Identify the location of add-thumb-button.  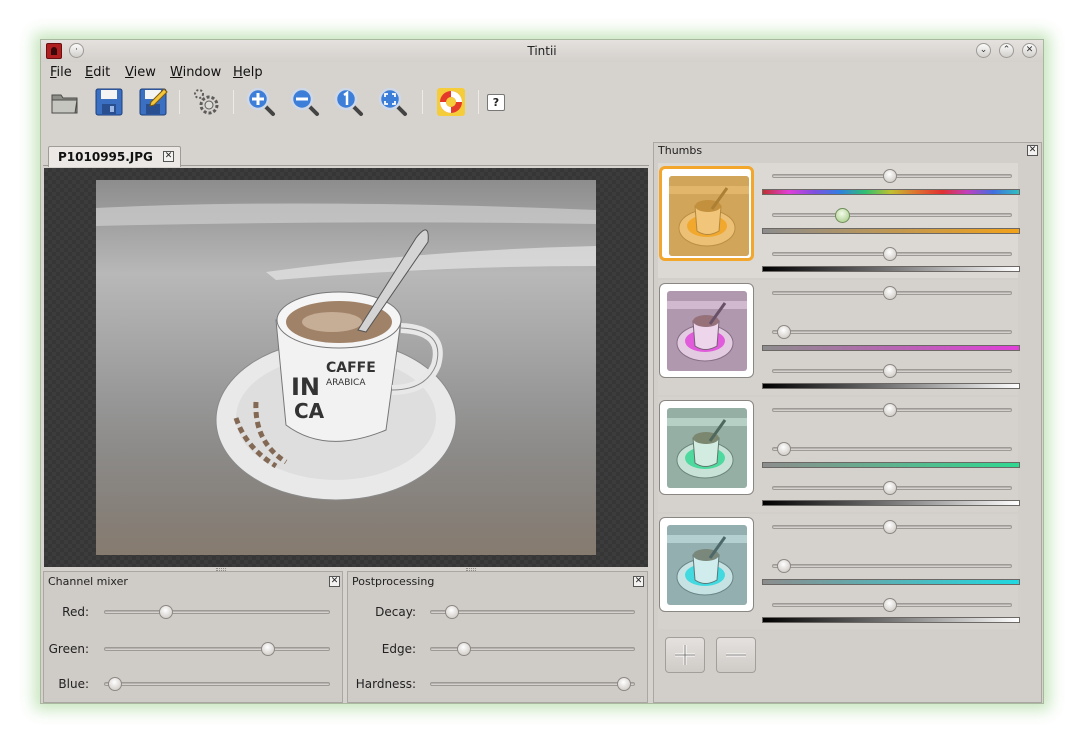
(685, 655).